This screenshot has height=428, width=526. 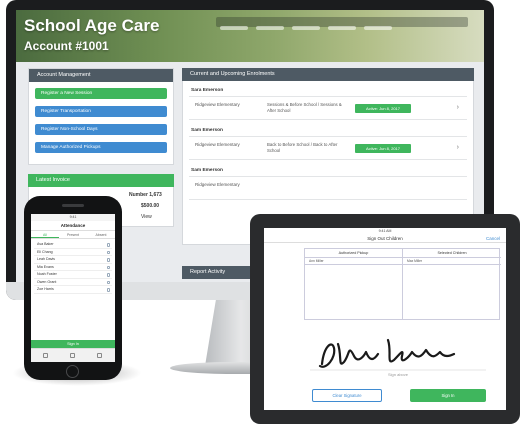 I want to click on register-non-school-days-button: Register Non-School Days, so click(x=101, y=129).